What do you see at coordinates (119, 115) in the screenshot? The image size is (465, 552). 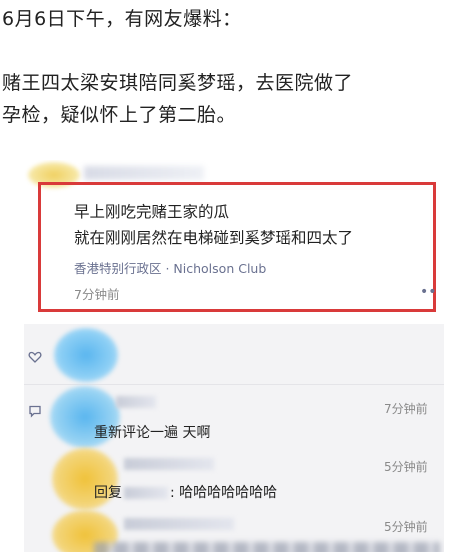 I see `article-paragraph-line: 孕检，疑似怀上了第二胎。` at bounding box center [119, 115].